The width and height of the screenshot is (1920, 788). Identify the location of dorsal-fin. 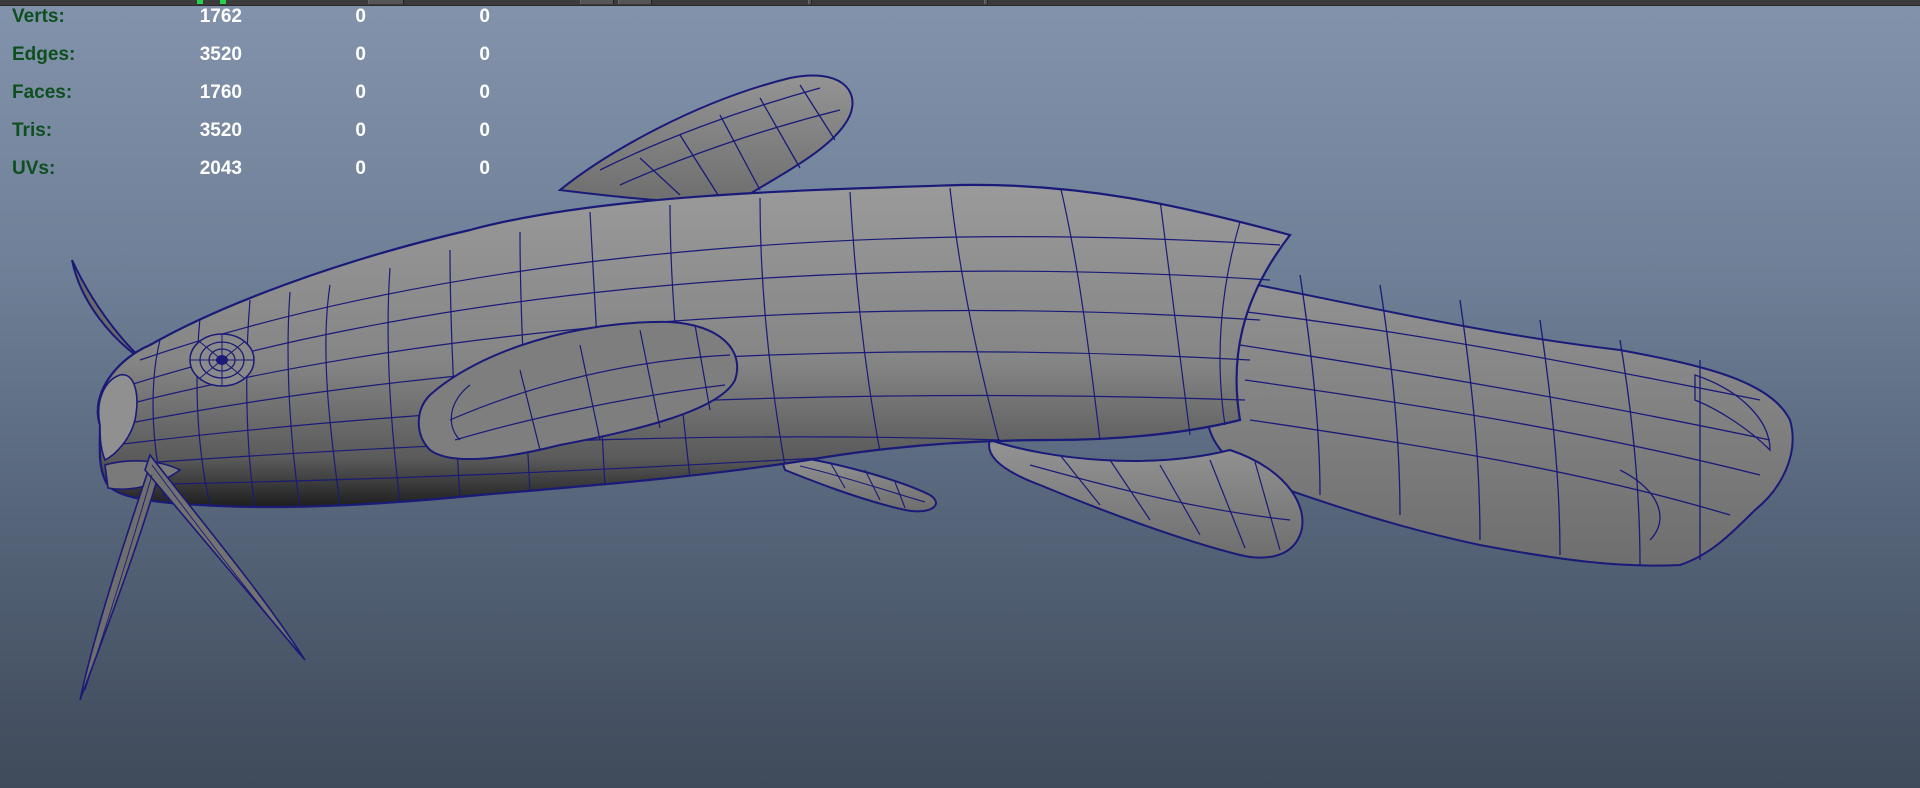
(705, 138).